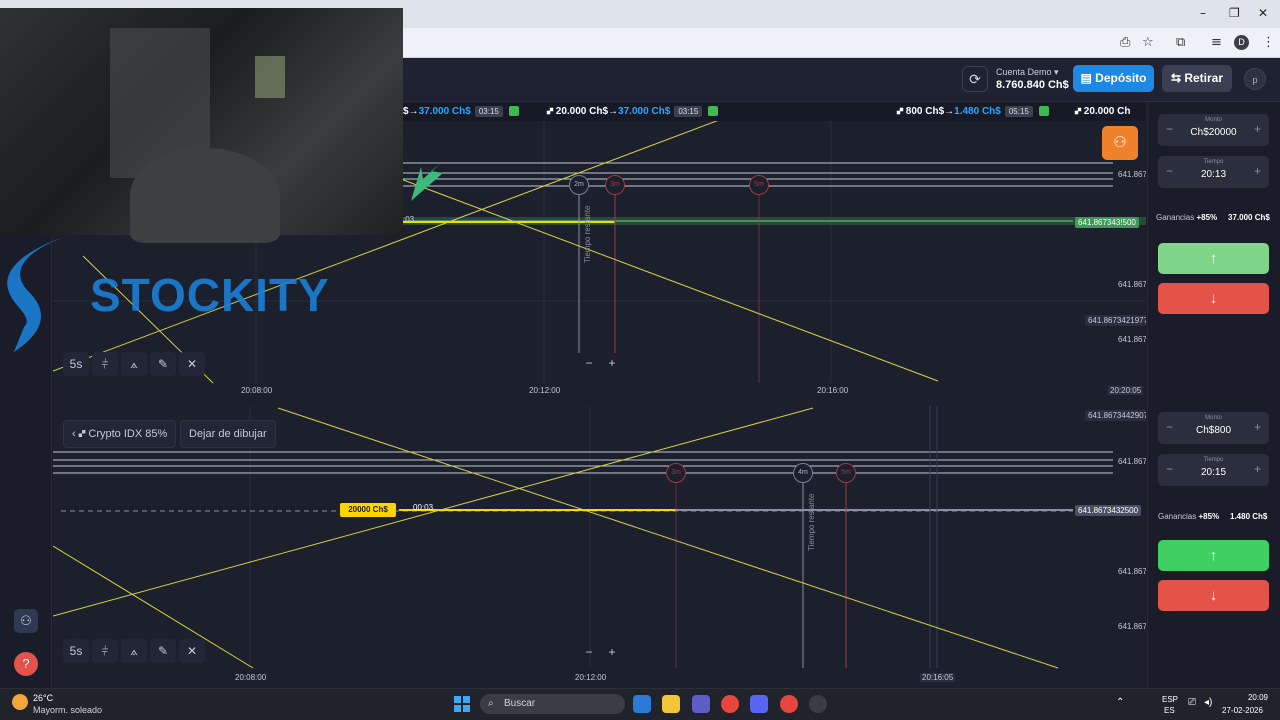 The width and height of the screenshot is (1280, 720). What do you see at coordinates (409, 219) in the screenshot?
I see `trade-timer: :03` at bounding box center [409, 219].